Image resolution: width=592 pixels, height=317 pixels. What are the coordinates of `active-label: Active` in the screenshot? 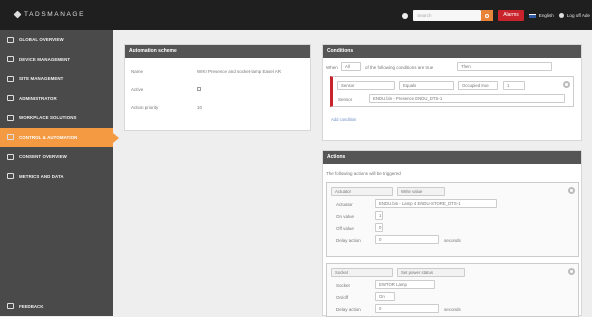 It's located at (137, 89).